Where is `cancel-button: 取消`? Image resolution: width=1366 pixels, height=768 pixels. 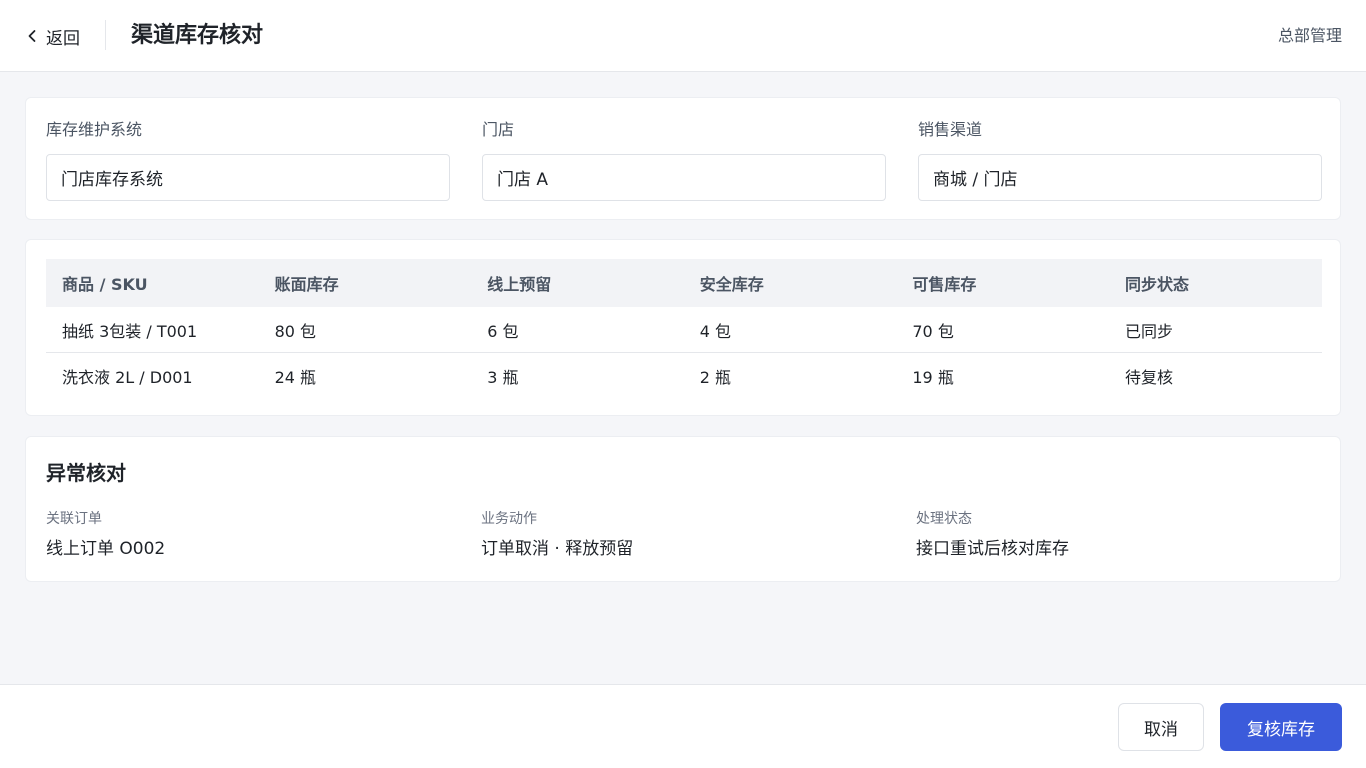 cancel-button: 取消 is located at coordinates (1161, 727).